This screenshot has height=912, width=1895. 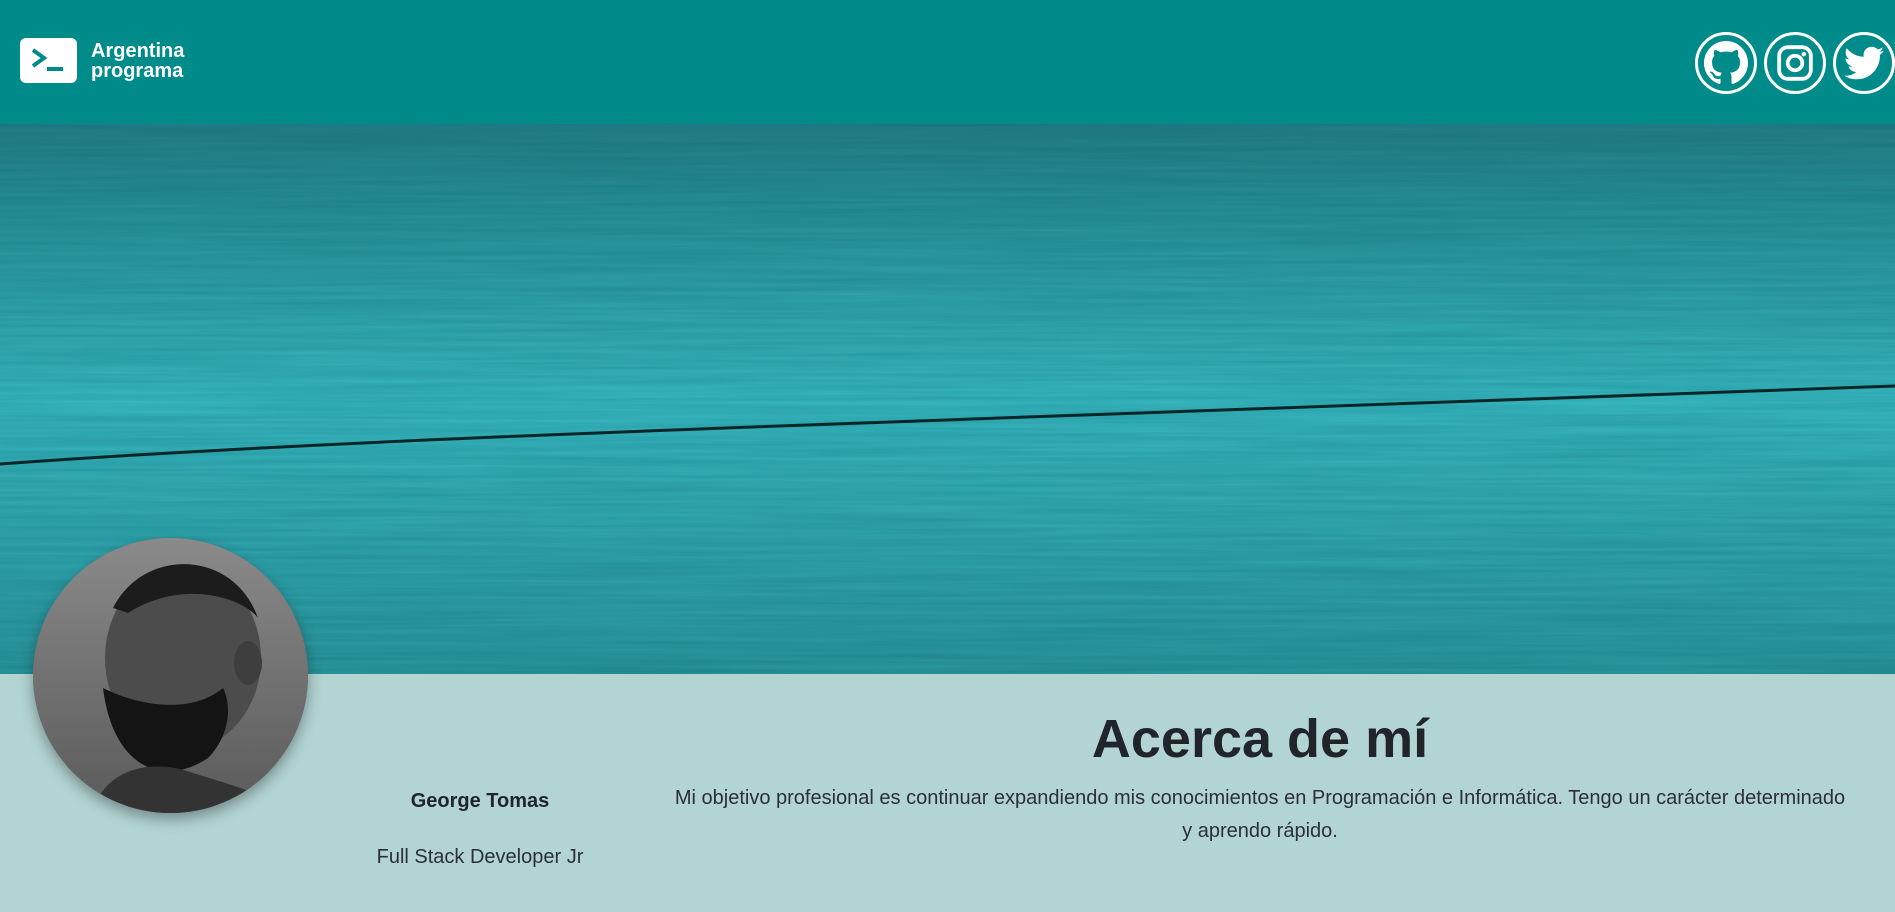 I want to click on instagram-link, so click(x=1795, y=63).